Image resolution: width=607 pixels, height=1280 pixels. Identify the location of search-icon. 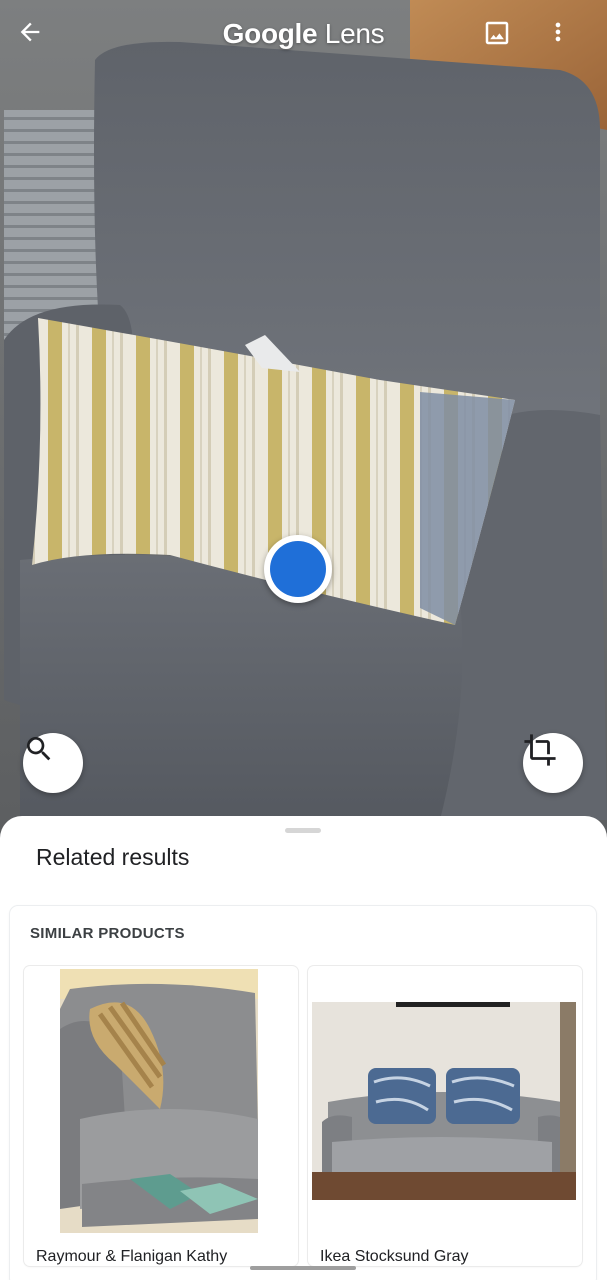
(39, 749).